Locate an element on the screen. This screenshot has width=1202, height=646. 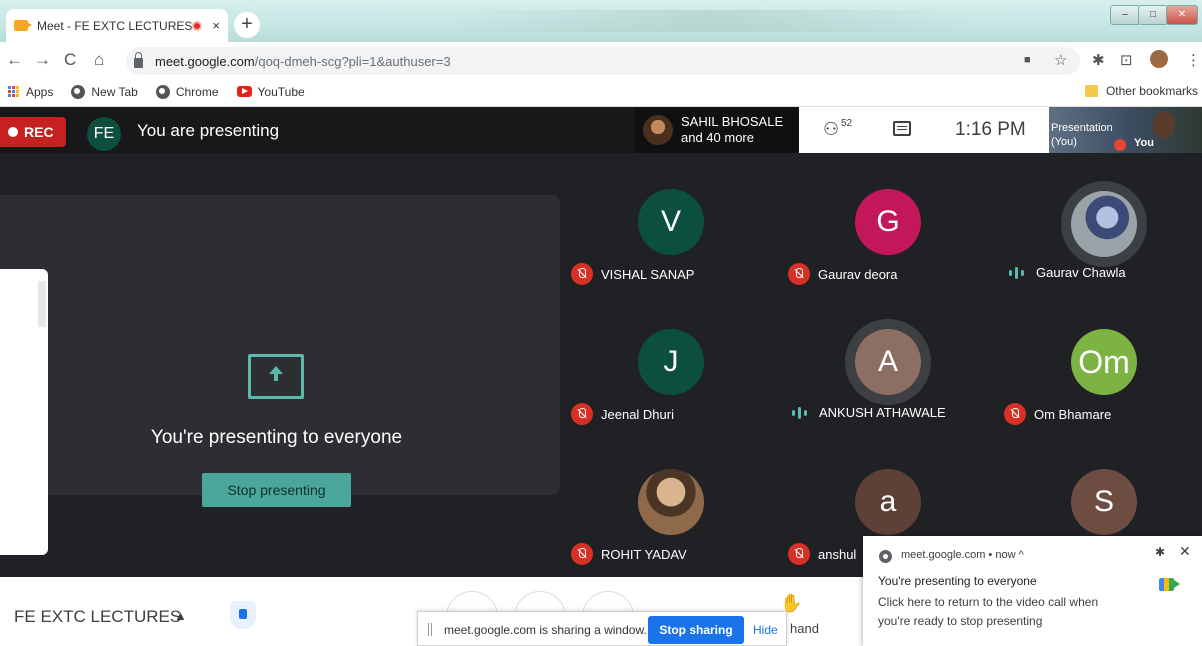
participant-tile: A ANKUSH ATHAWALE is located at coordinates (884, 363).